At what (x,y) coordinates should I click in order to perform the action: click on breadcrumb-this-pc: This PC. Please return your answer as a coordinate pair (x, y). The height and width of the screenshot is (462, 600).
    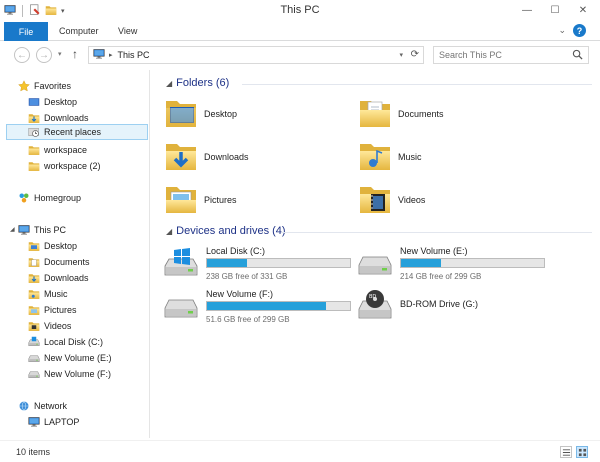
    Looking at the image, I should click on (134, 55).